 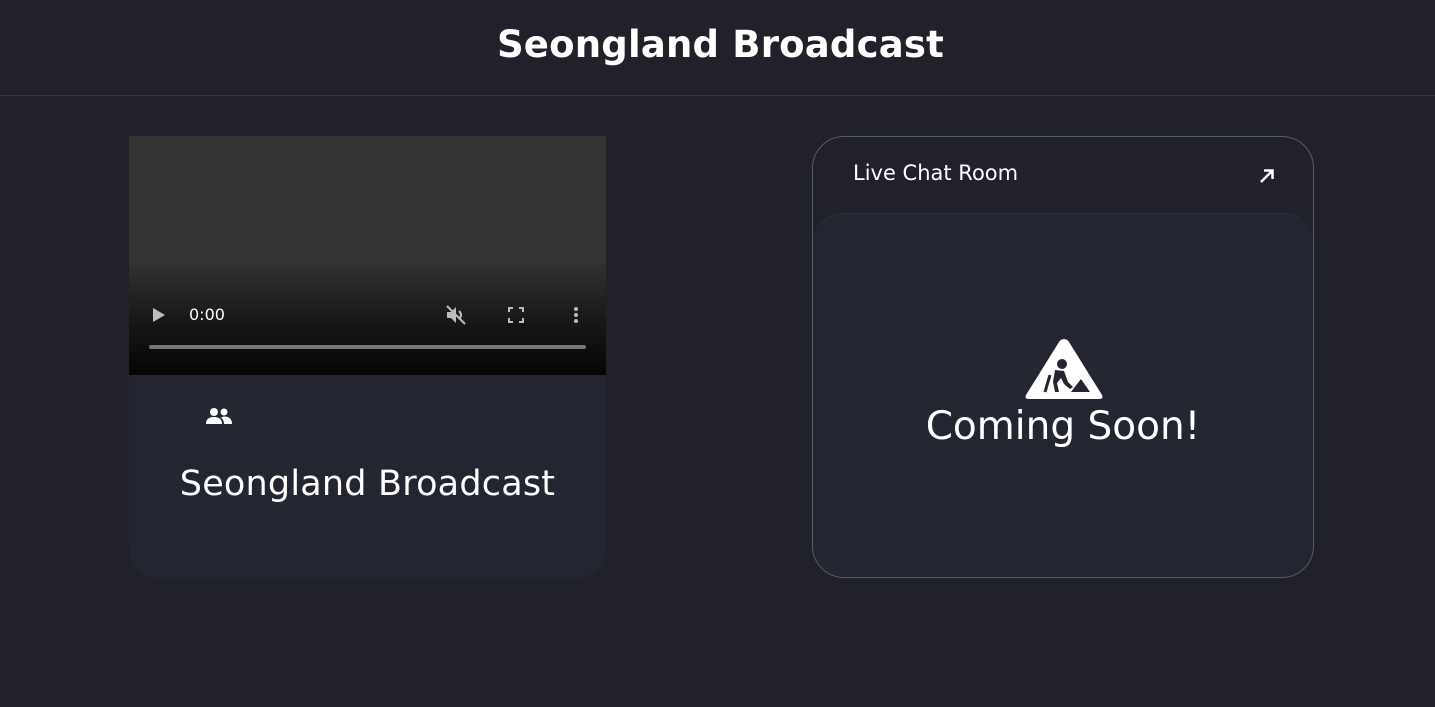 I want to click on coming-soon-message: Coming Soon!, so click(x=1063, y=426).